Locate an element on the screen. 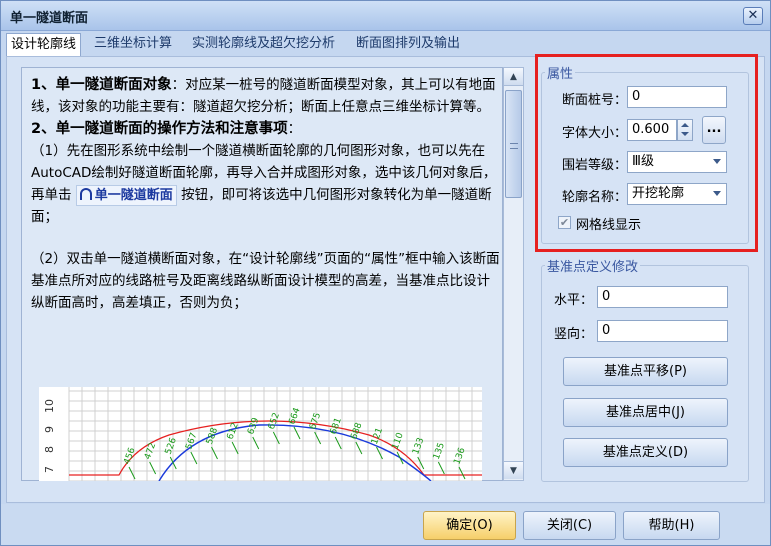 This screenshot has height=546, width=771. help-button: 帮助(H) is located at coordinates (671, 525).